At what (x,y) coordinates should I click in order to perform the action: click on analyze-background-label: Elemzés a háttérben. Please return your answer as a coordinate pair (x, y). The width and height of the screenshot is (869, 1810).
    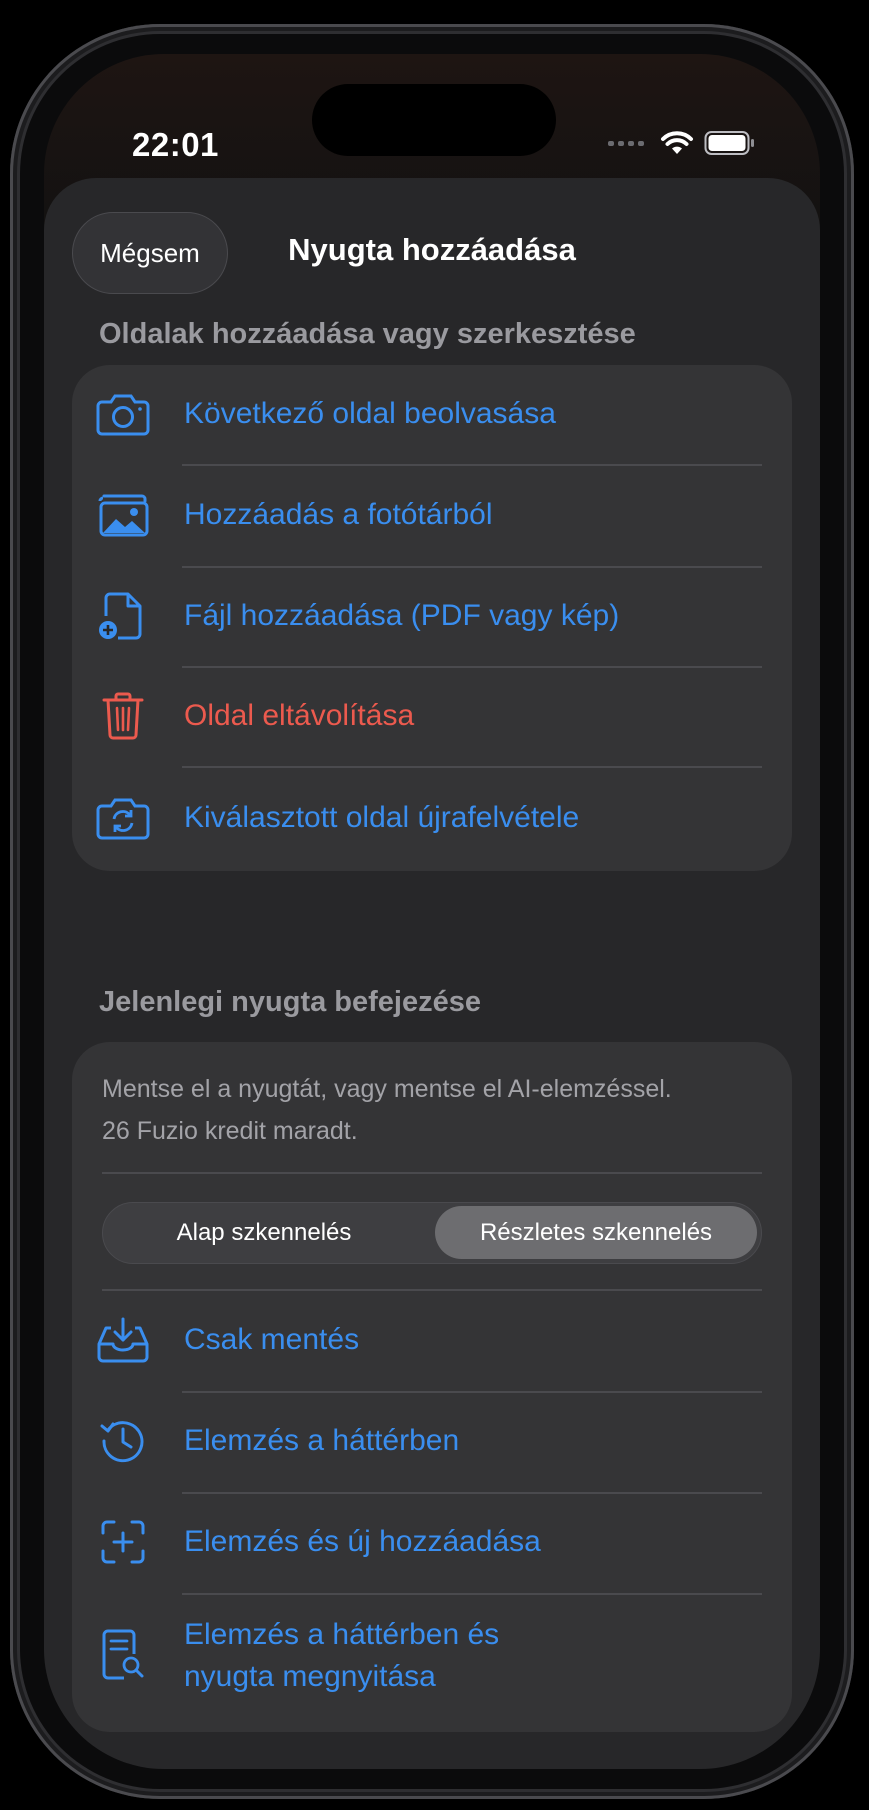
    Looking at the image, I should click on (322, 1440).